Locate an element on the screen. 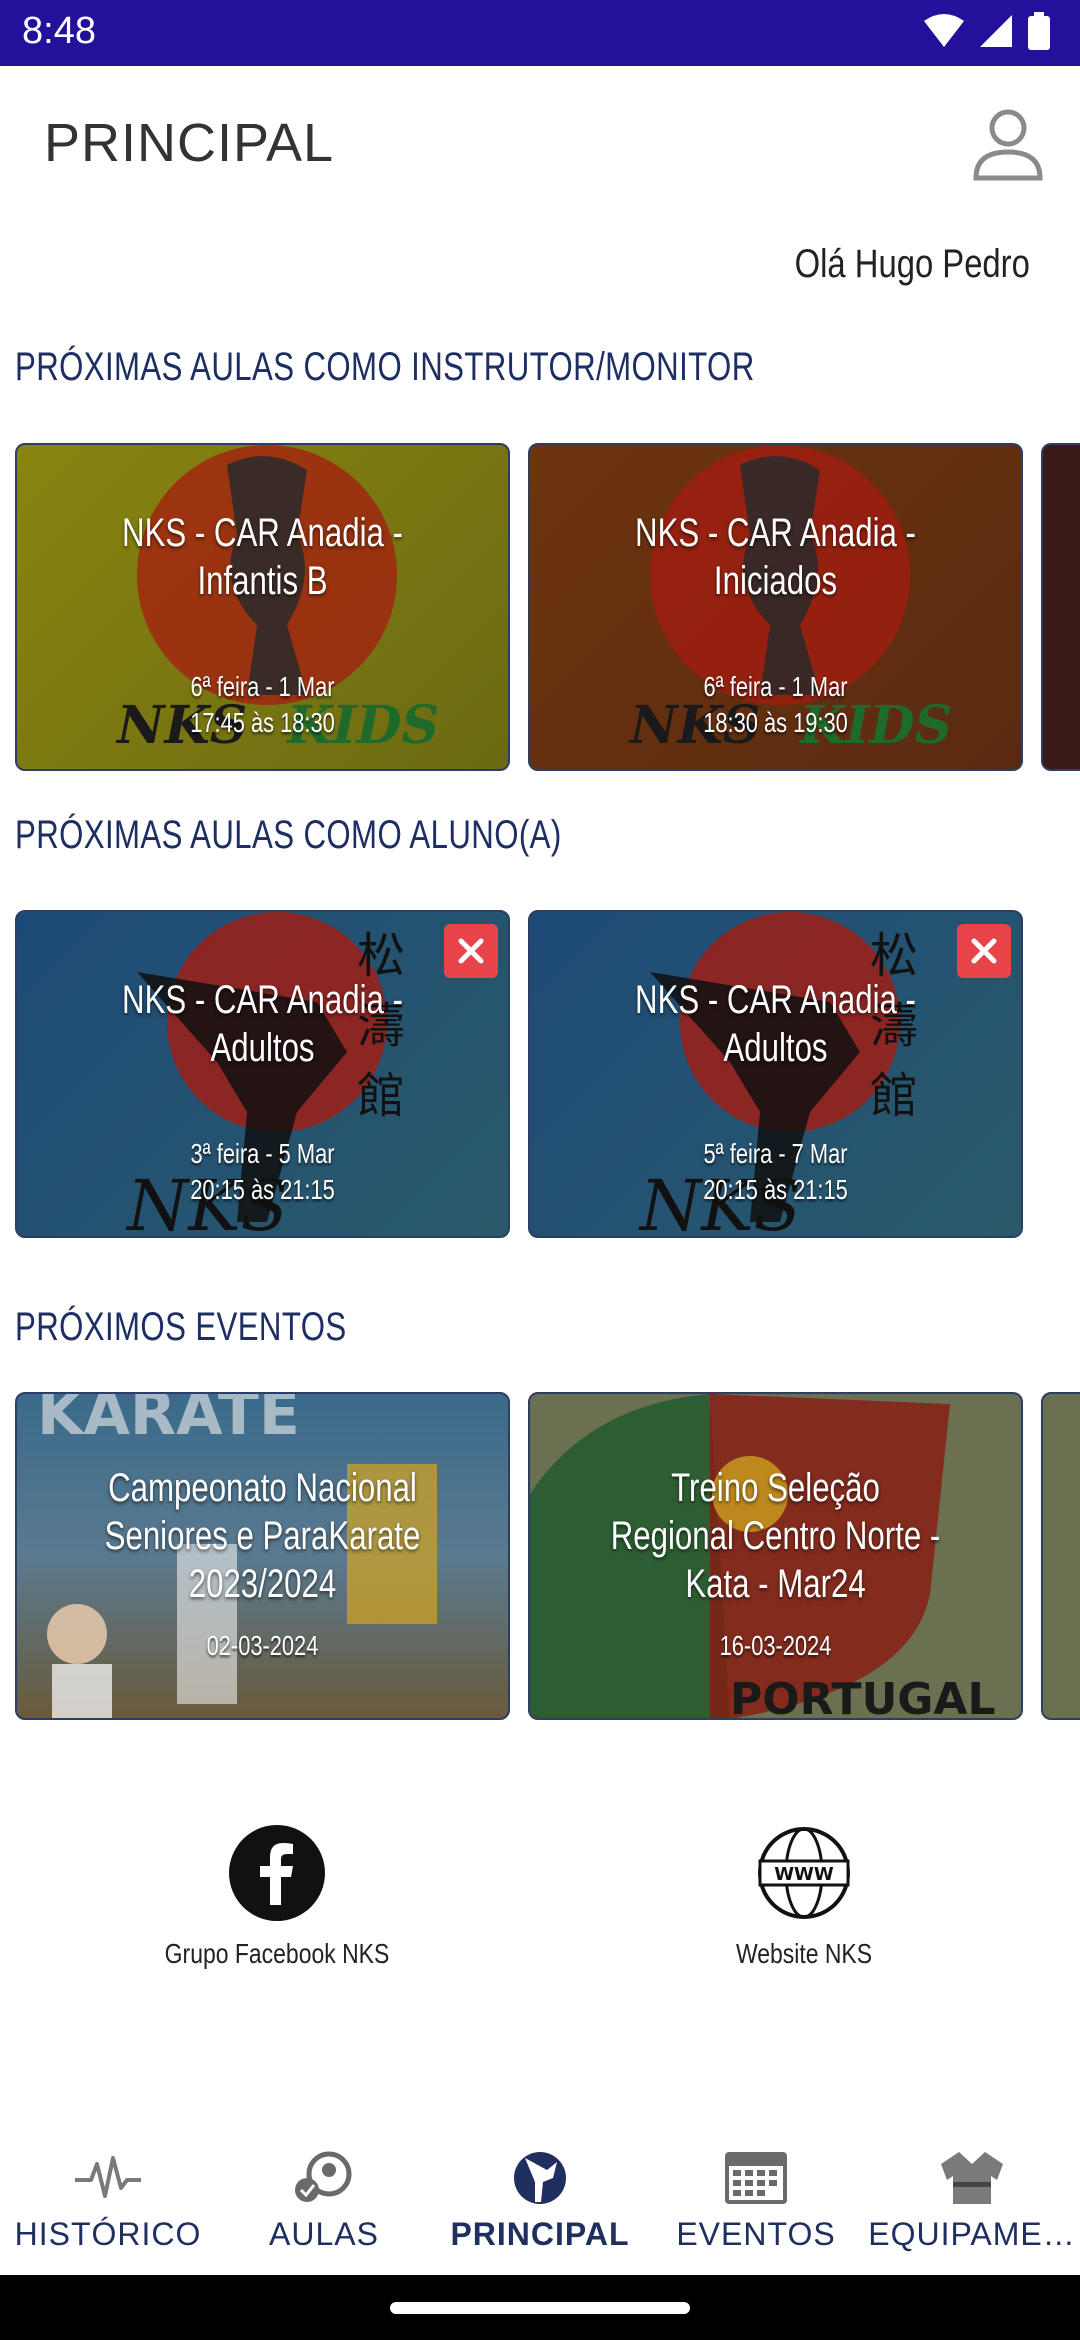 The width and height of the screenshot is (1080, 2340). event-date: 16-03-2024 is located at coordinates (775, 1645).